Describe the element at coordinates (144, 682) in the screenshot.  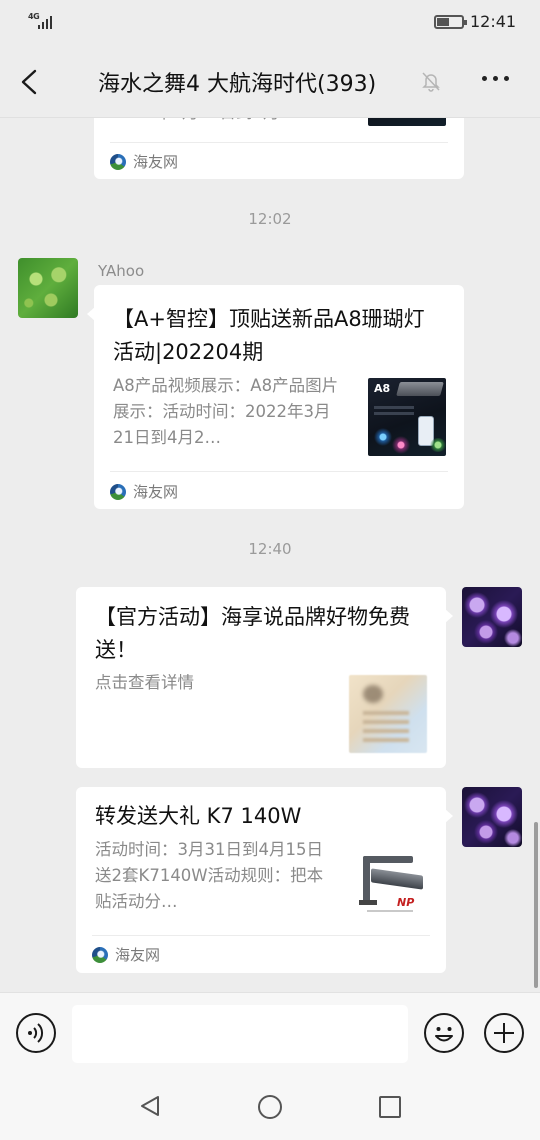
I see `card-desc: 点击查看详情` at that location.